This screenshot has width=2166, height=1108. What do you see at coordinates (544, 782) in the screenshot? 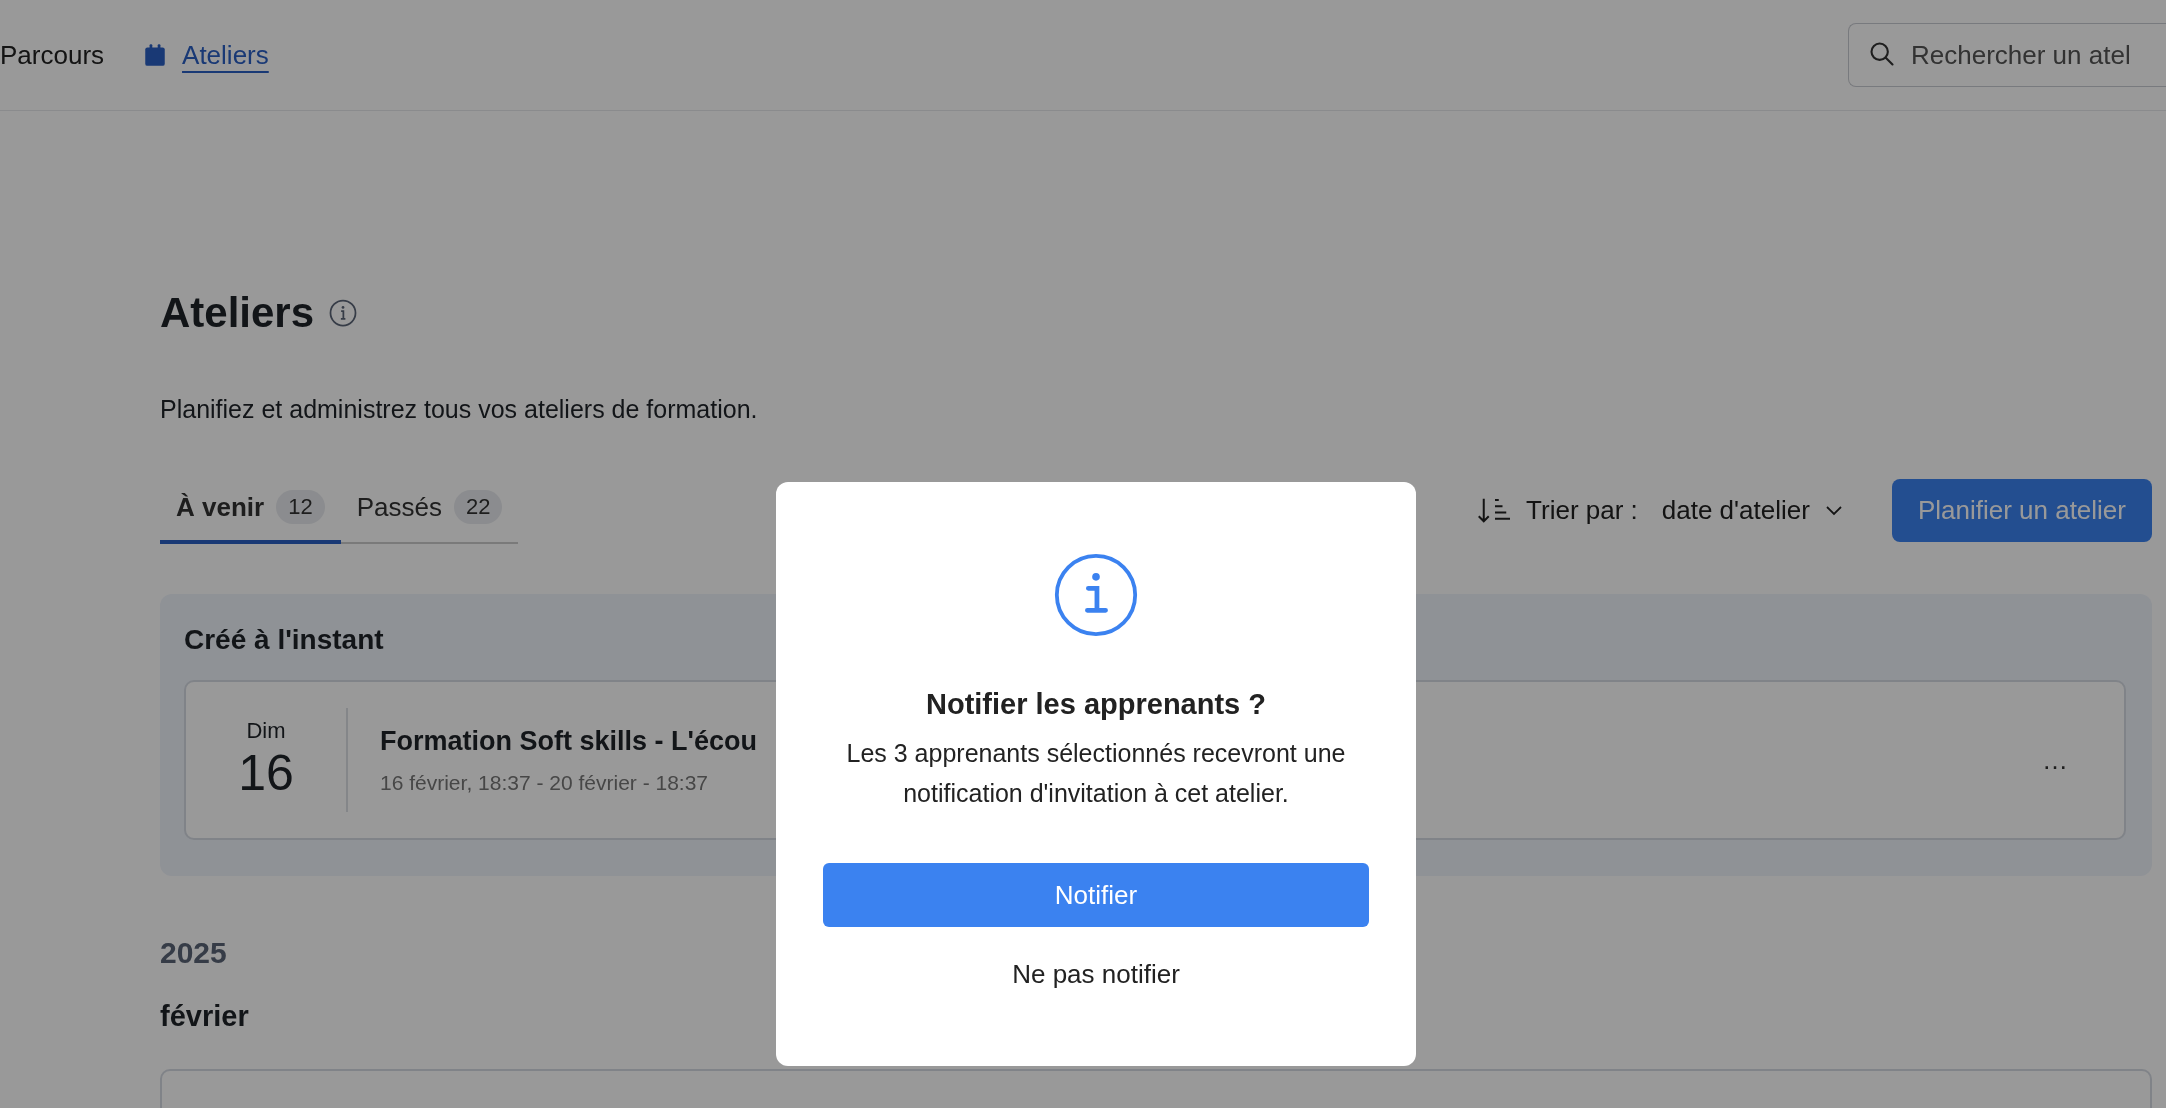
I see `event-dates: 16 février, 18:37 - 20 février - 18:37` at bounding box center [544, 782].